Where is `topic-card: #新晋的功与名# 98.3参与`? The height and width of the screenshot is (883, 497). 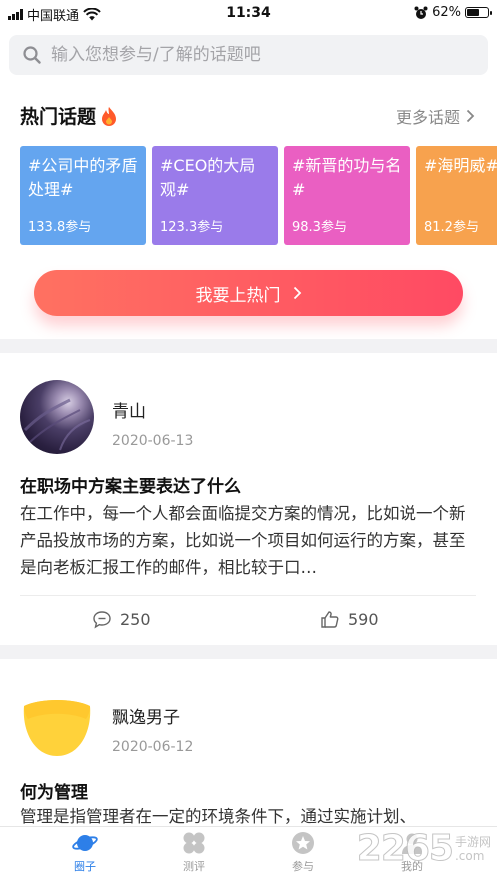
topic-card: #新晋的功与名# 98.3参与 is located at coordinates (347, 195).